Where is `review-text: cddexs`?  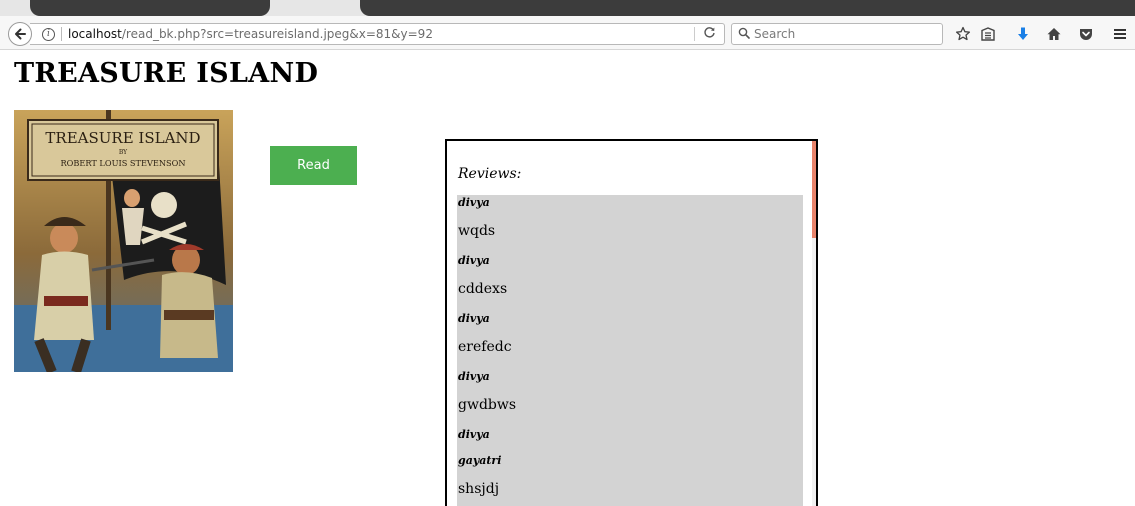
review-text: cddexs is located at coordinates (483, 289).